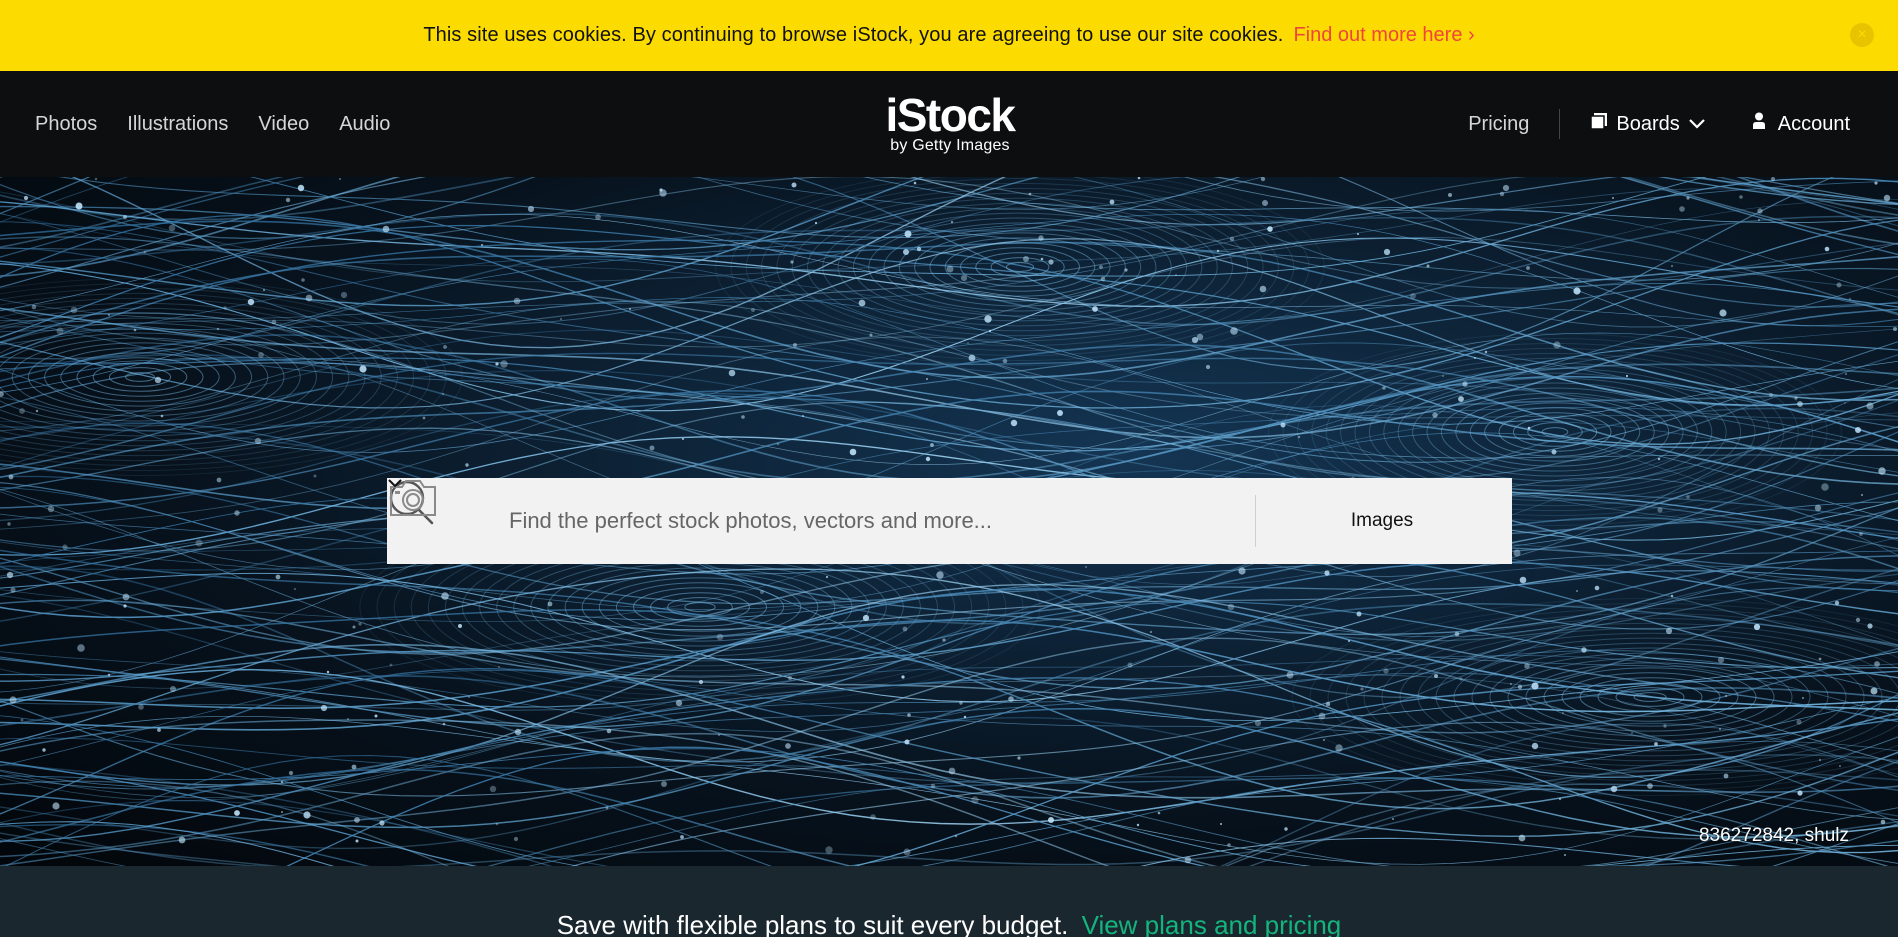 This screenshot has width=1898, height=937. I want to click on cookie-close-button: ×, so click(1862, 35).